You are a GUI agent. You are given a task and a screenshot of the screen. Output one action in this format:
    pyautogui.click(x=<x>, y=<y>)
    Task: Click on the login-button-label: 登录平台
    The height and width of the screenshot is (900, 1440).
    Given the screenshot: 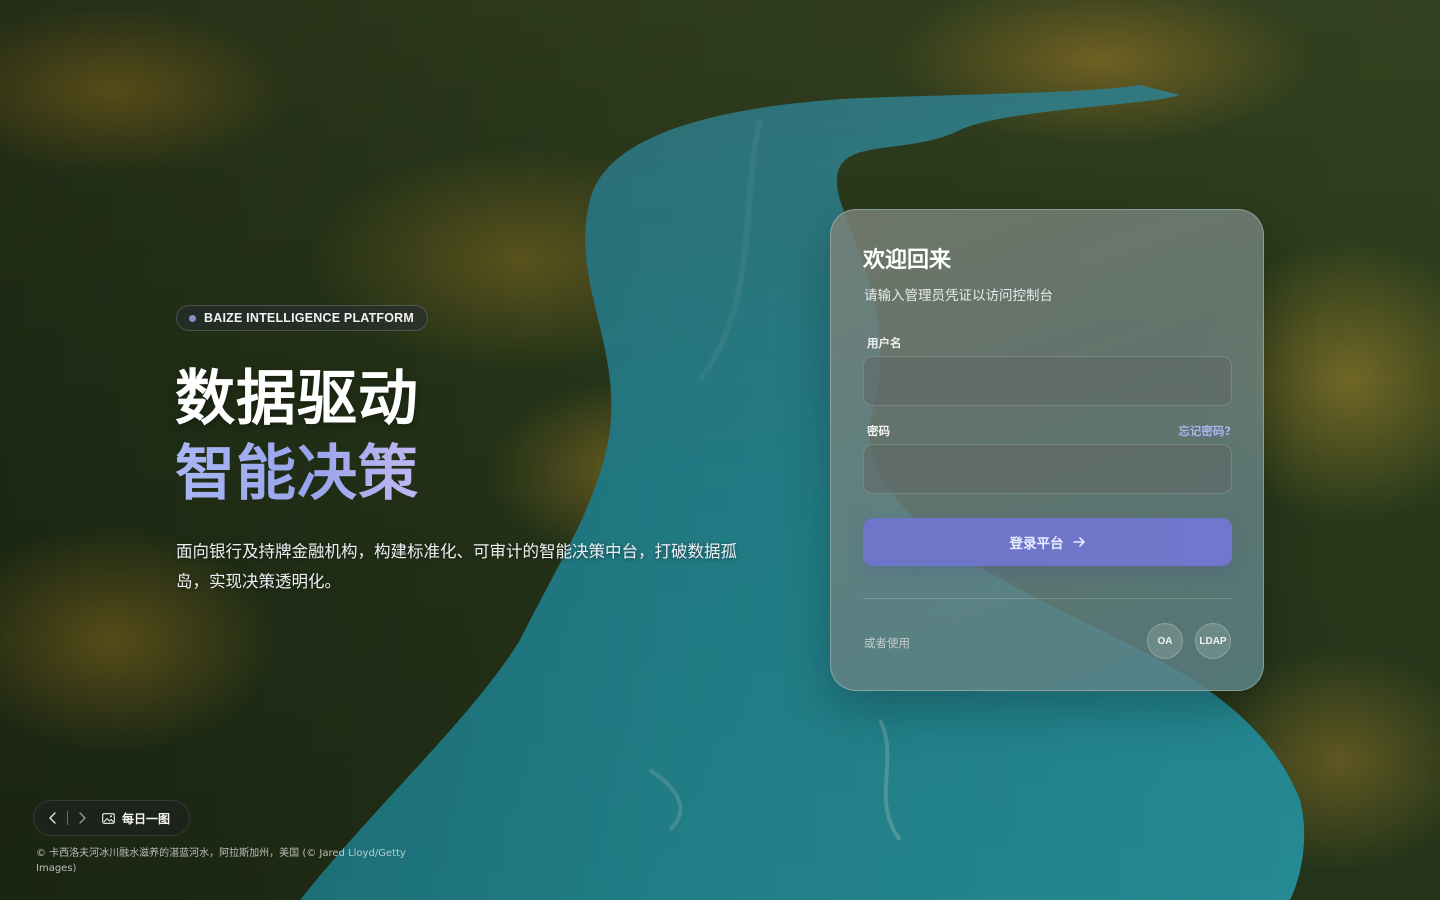 What is the action you would take?
    pyautogui.click(x=1036, y=544)
    